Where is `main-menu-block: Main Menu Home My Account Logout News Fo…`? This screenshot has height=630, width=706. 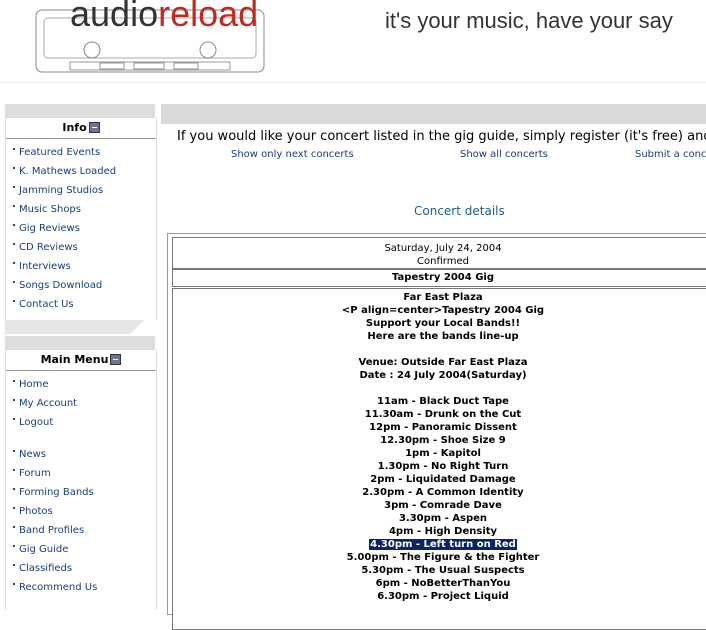
main-menu-block: Main Menu Home My Account Logout News Fo… is located at coordinates (81, 480).